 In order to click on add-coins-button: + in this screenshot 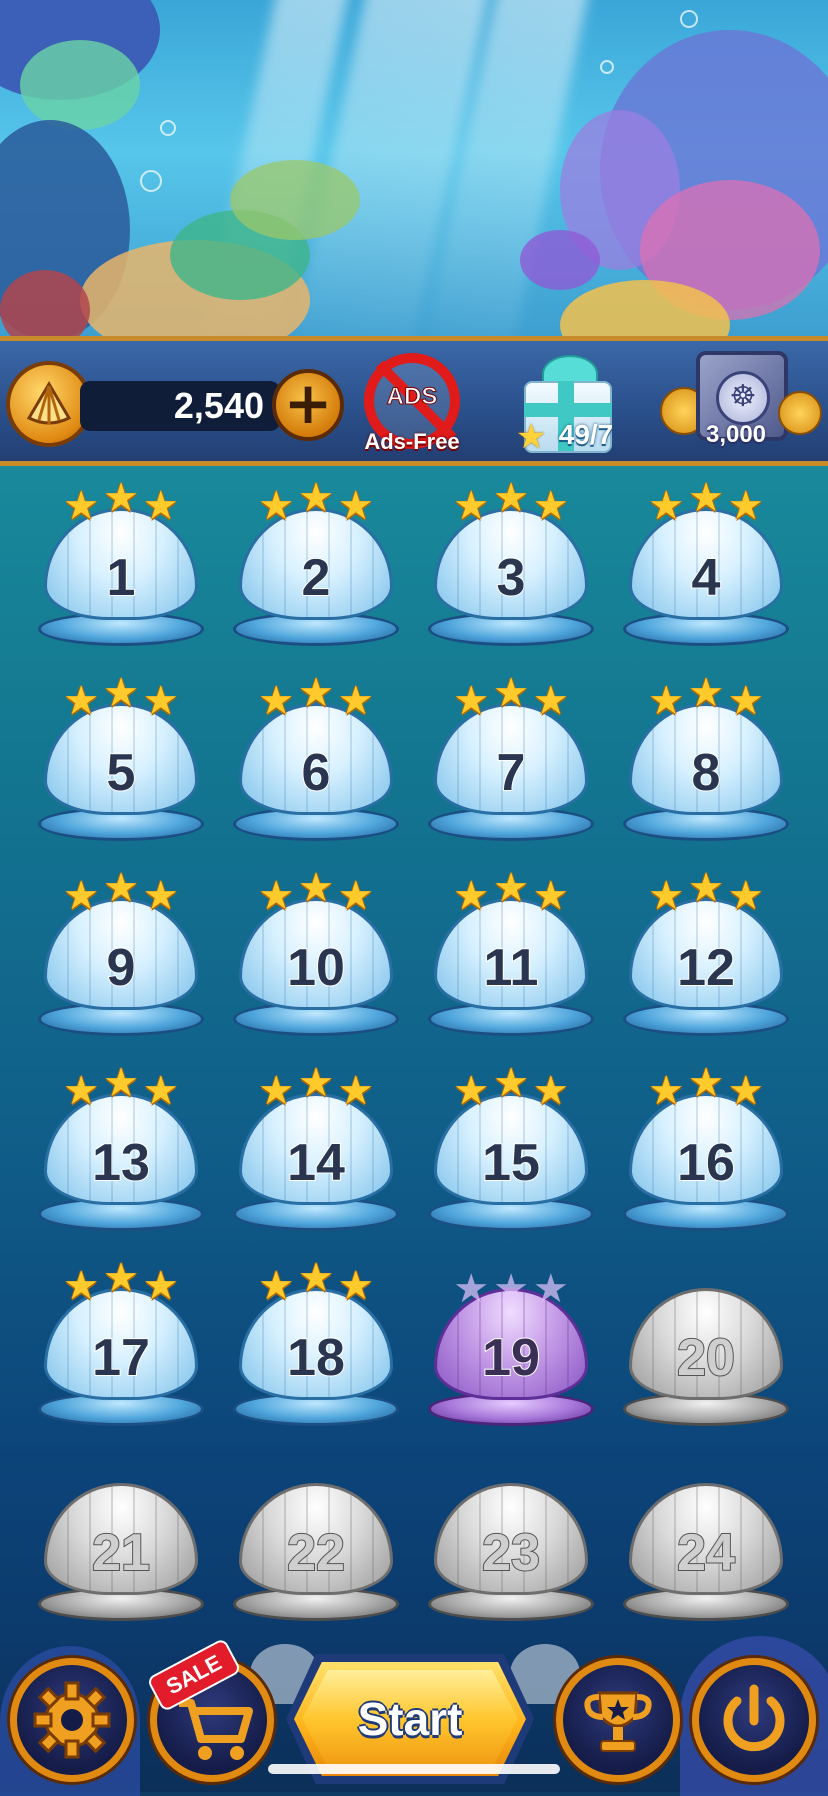, I will do `click(308, 405)`.